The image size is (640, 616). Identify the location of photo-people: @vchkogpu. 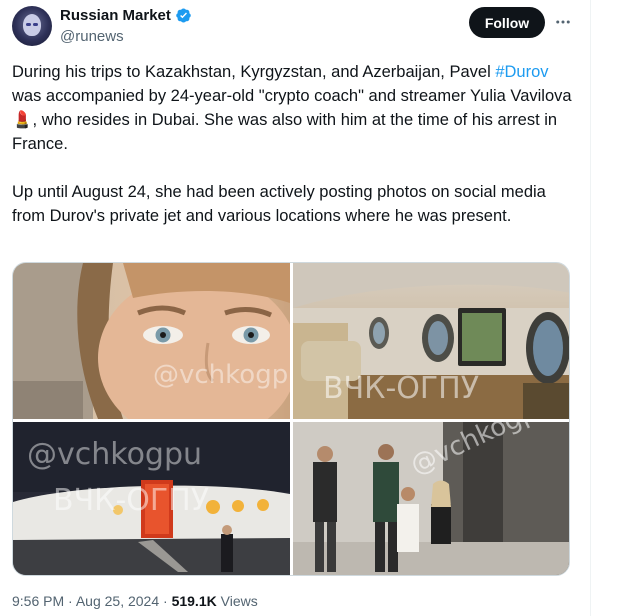
(431, 498).